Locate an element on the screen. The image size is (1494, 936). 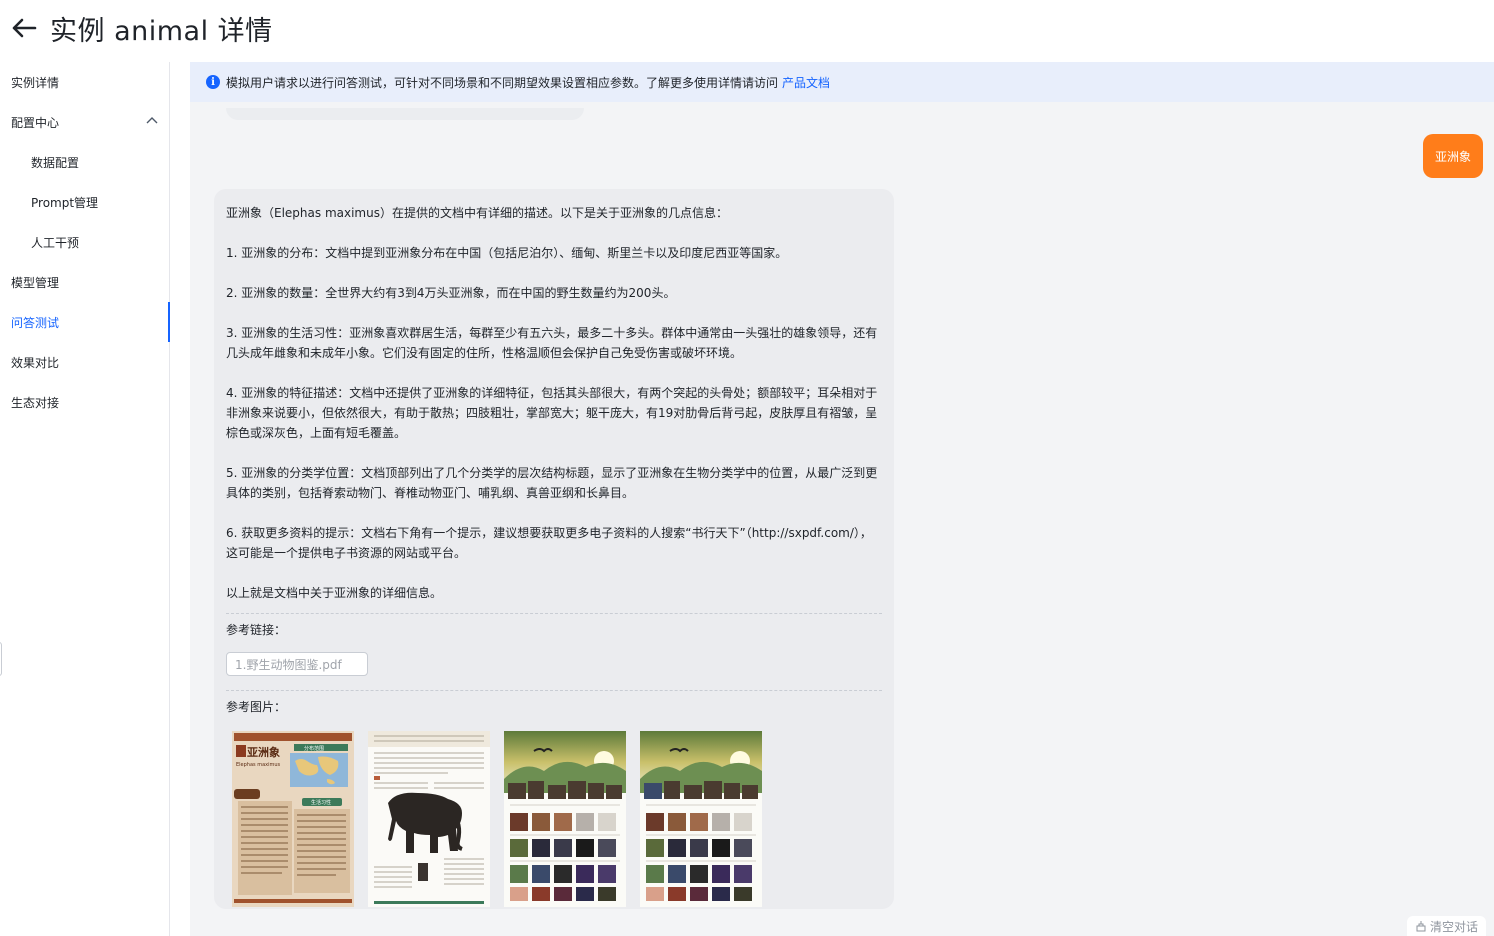
previous-message-card is located at coordinates (405, 114).